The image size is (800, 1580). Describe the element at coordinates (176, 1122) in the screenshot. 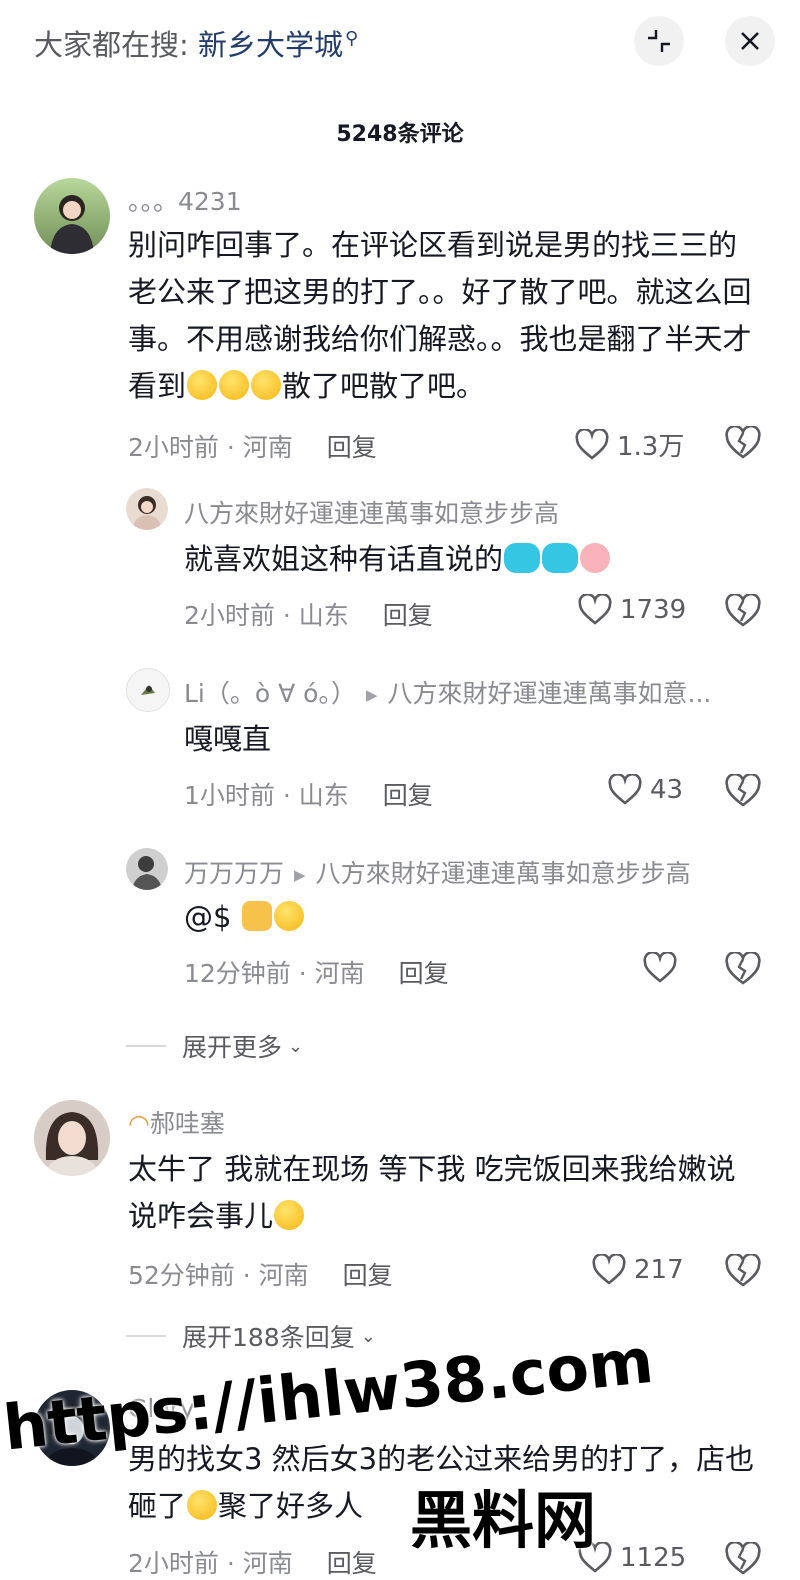

I see `comment-username: ◠郝哇塞` at that location.